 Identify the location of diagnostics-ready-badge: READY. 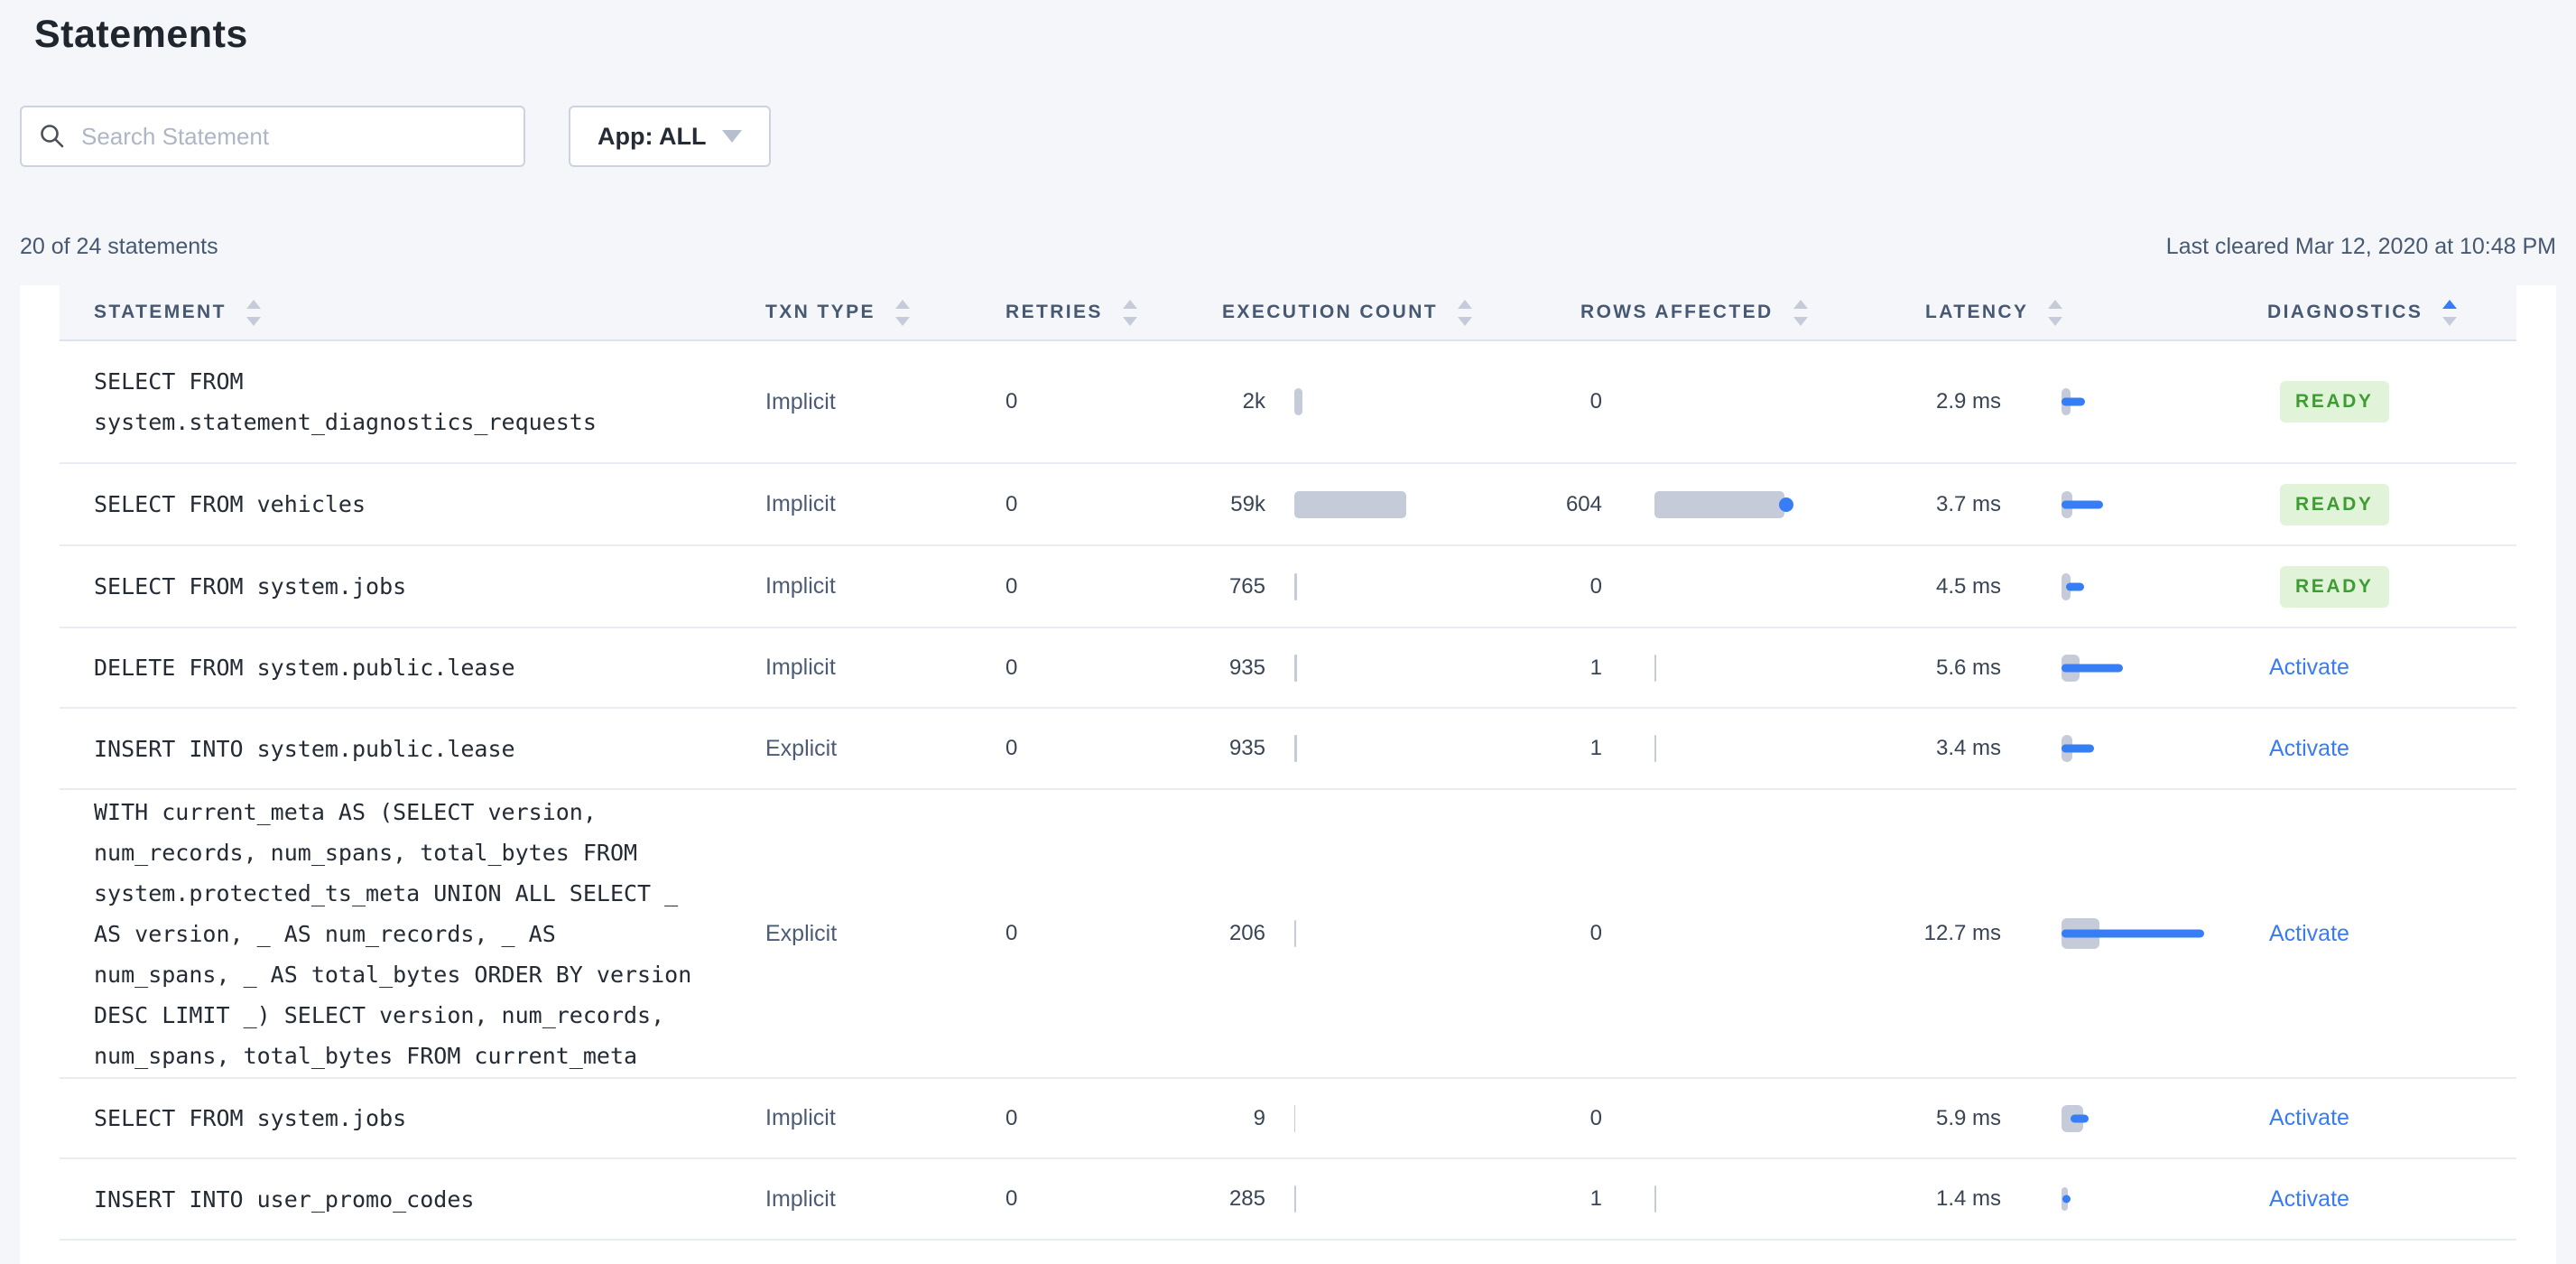
(2334, 504).